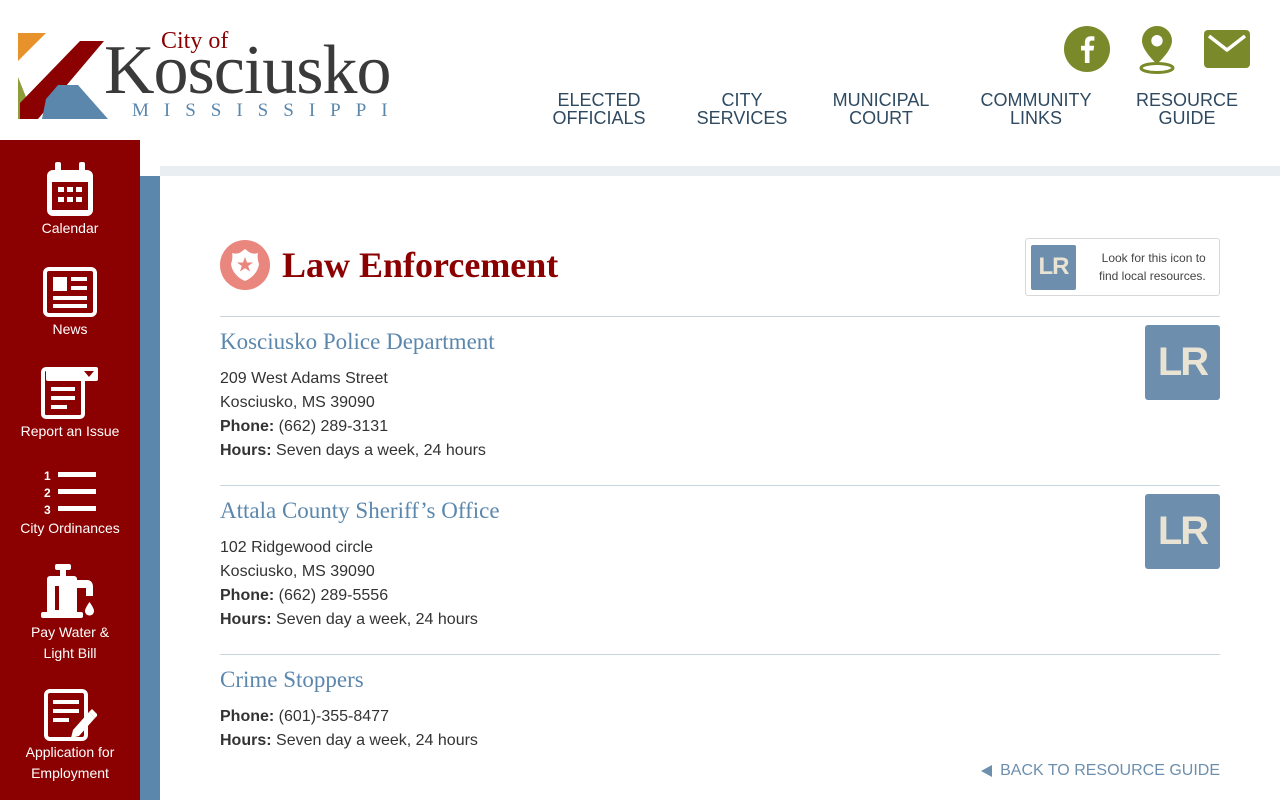 The image size is (1280, 800). I want to click on logo-city-name: Kosciusko, so click(248, 70).